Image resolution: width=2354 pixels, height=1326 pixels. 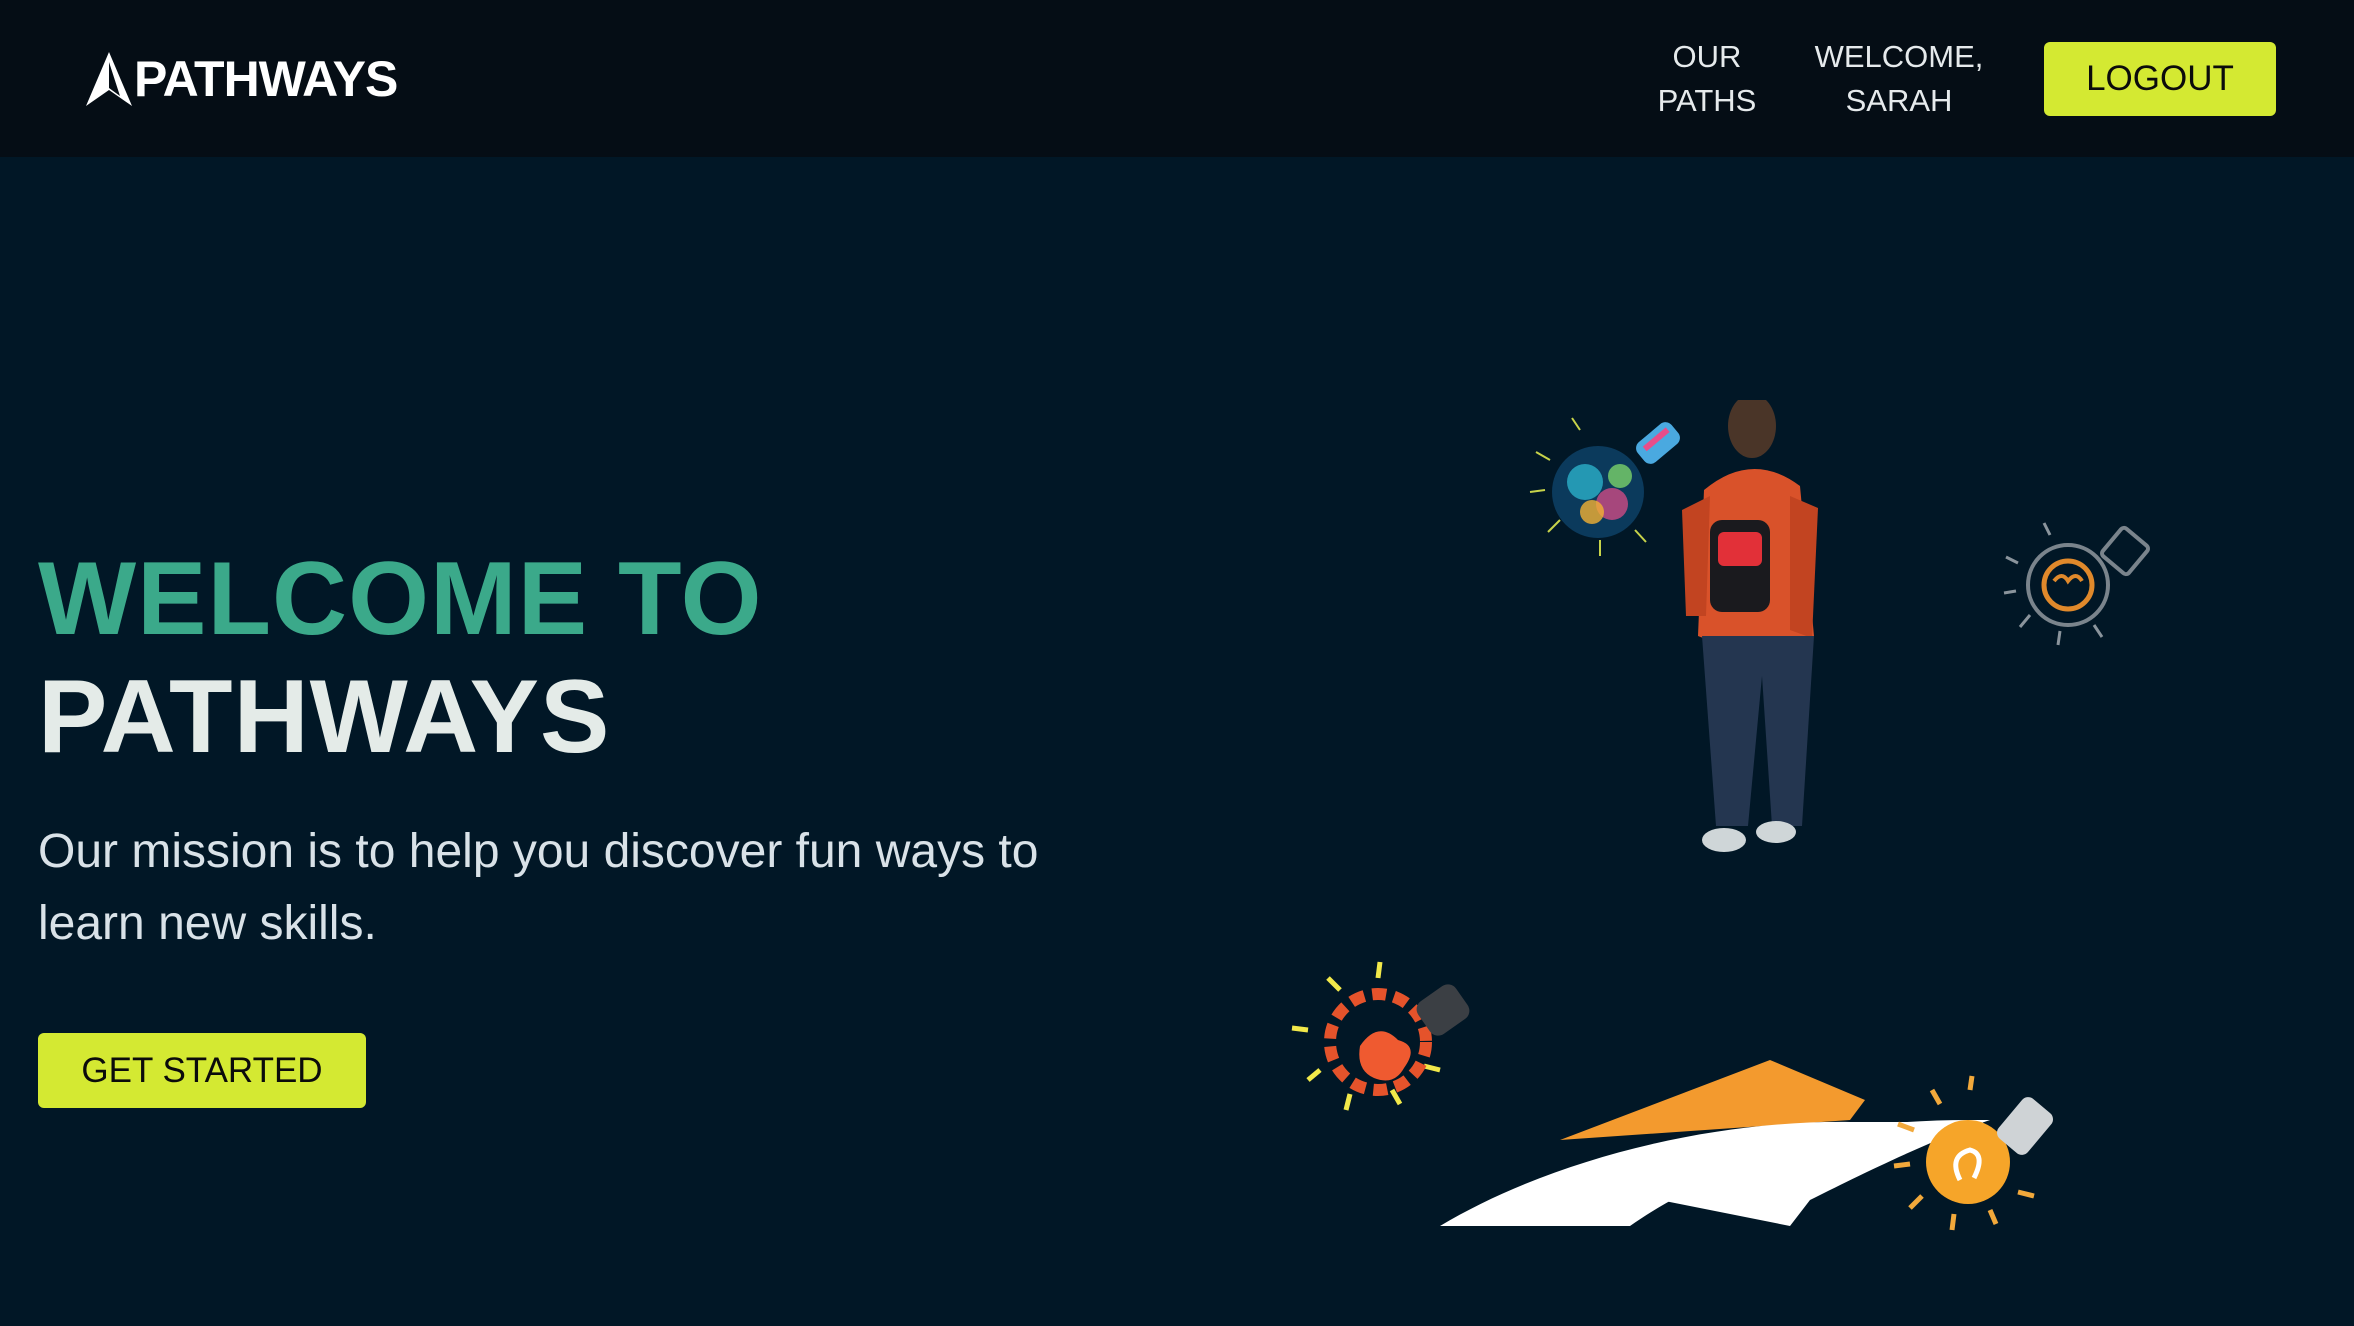 I want to click on top-nav-bar: PATHWAYS OUR PATHS WELCOME, SARAH LOGOUT, so click(x=1177, y=78).